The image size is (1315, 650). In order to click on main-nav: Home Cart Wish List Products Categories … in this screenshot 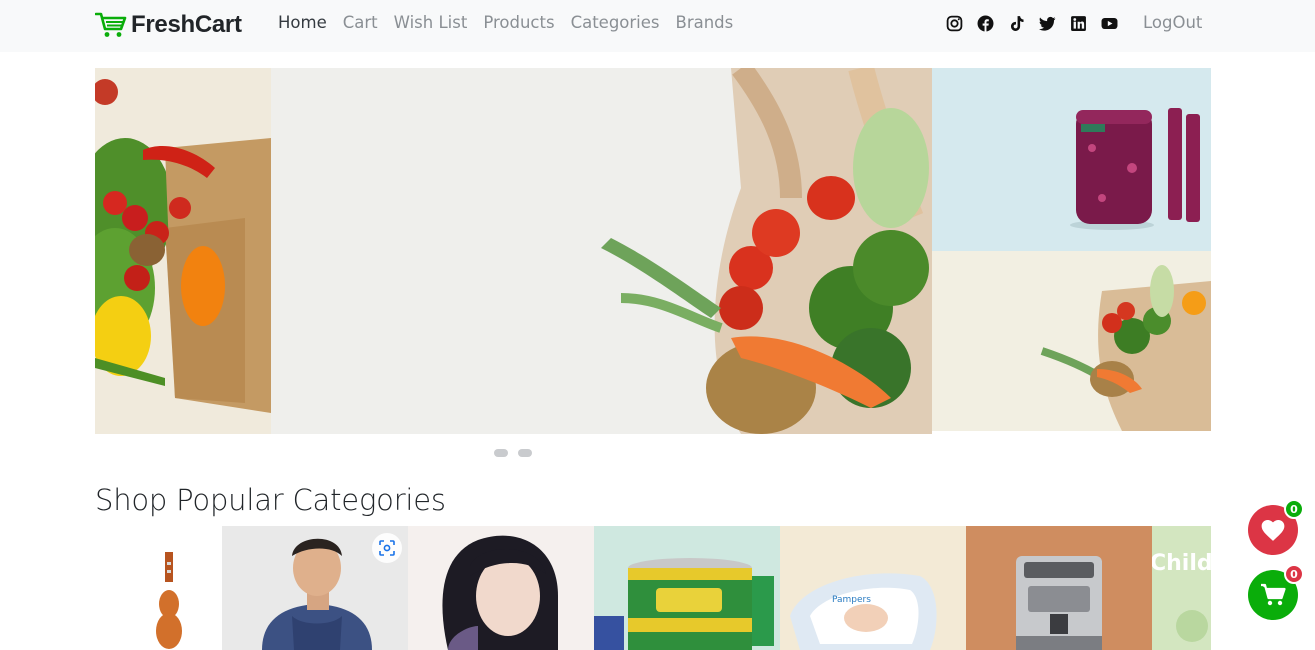, I will do `click(505, 23)`.